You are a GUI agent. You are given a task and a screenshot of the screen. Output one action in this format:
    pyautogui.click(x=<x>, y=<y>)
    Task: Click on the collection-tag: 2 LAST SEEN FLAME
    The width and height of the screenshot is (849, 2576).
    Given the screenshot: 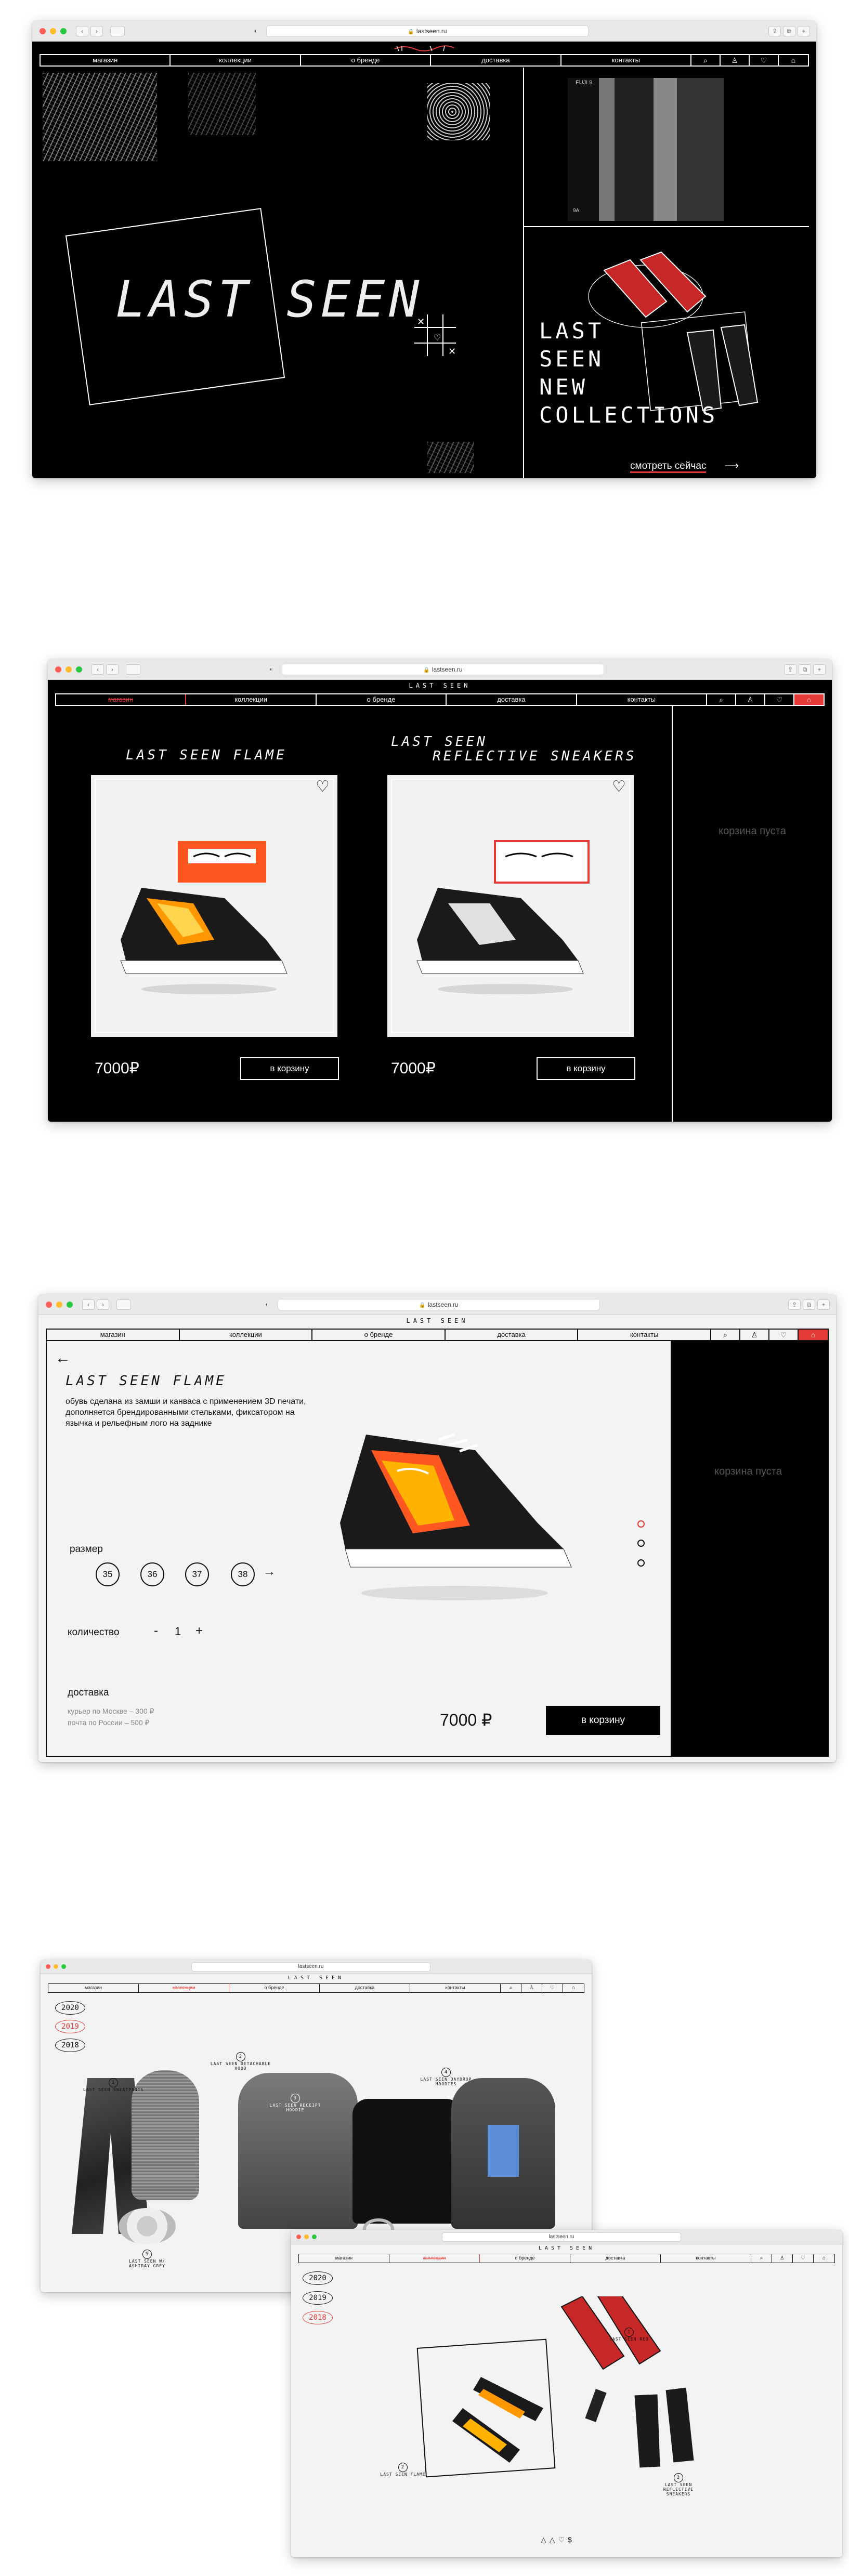 What is the action you would take?
    pyautogui.click(x=403, y=2470)
    